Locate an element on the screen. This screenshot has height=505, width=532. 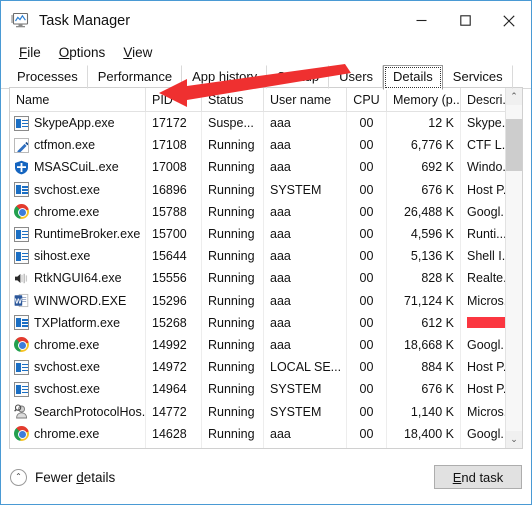
vertical-scrollbar: ⌃ ⌄ is located at coordinates (513, 268).